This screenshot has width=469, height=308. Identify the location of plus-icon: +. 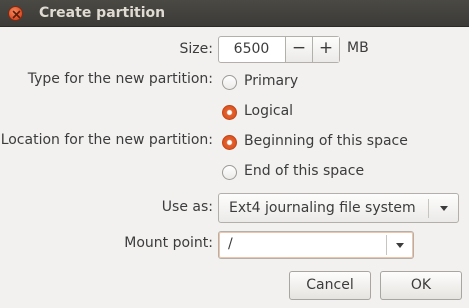
(326, 48).